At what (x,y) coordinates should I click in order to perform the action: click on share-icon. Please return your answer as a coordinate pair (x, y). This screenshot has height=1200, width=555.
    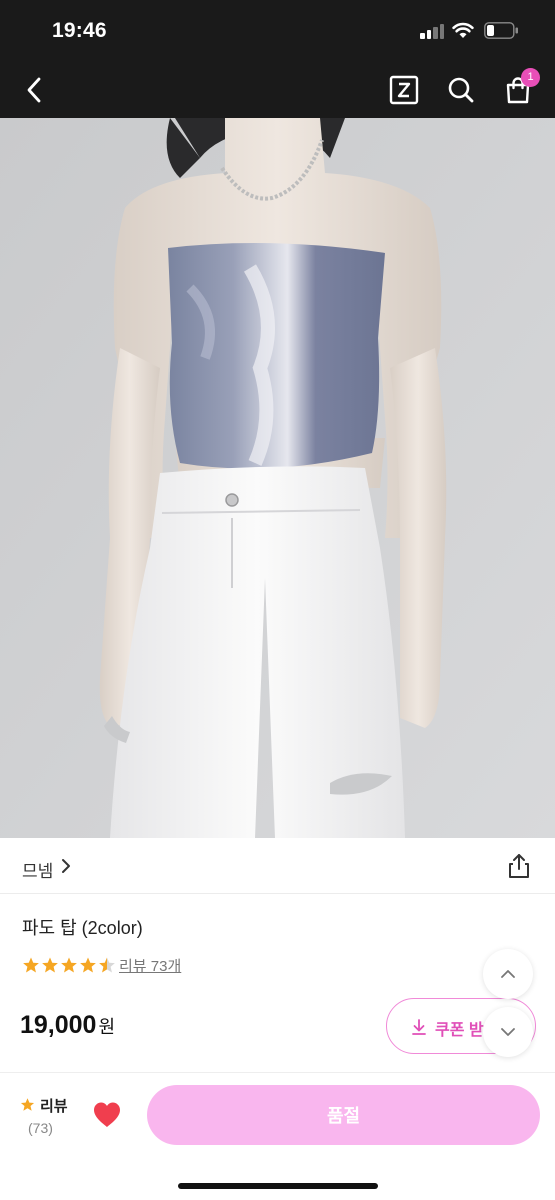
    Looking at the image, I should click on (519, 866).